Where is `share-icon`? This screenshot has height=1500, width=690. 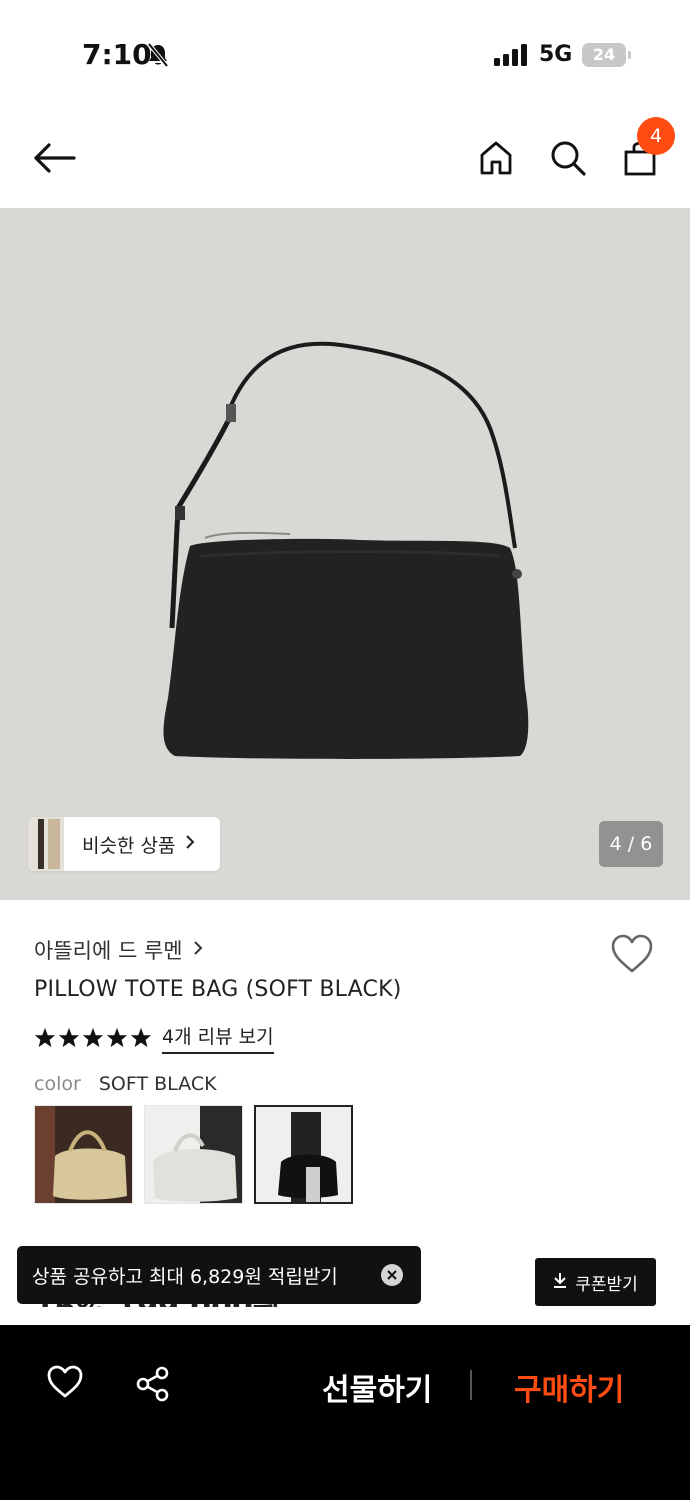 share-icon is located at coordinates (153, 1386).